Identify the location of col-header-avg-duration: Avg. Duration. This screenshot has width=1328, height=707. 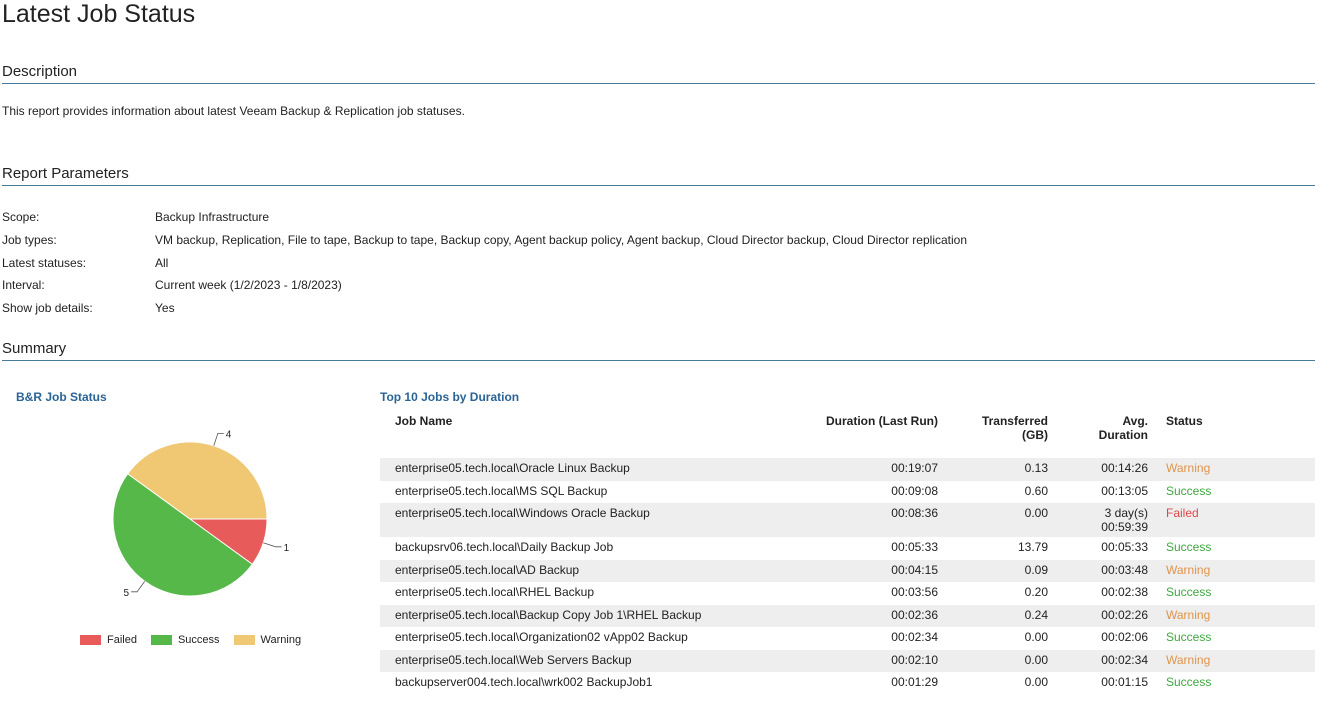
(1102, 435).